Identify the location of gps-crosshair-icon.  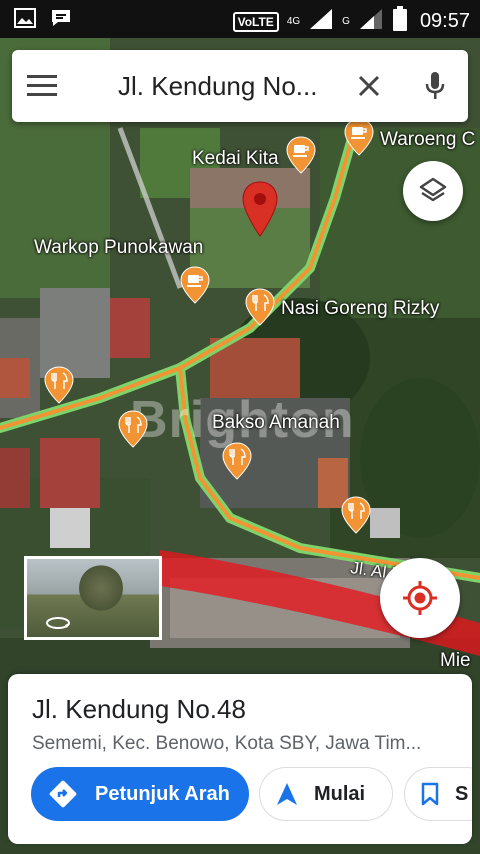
(420, 598).